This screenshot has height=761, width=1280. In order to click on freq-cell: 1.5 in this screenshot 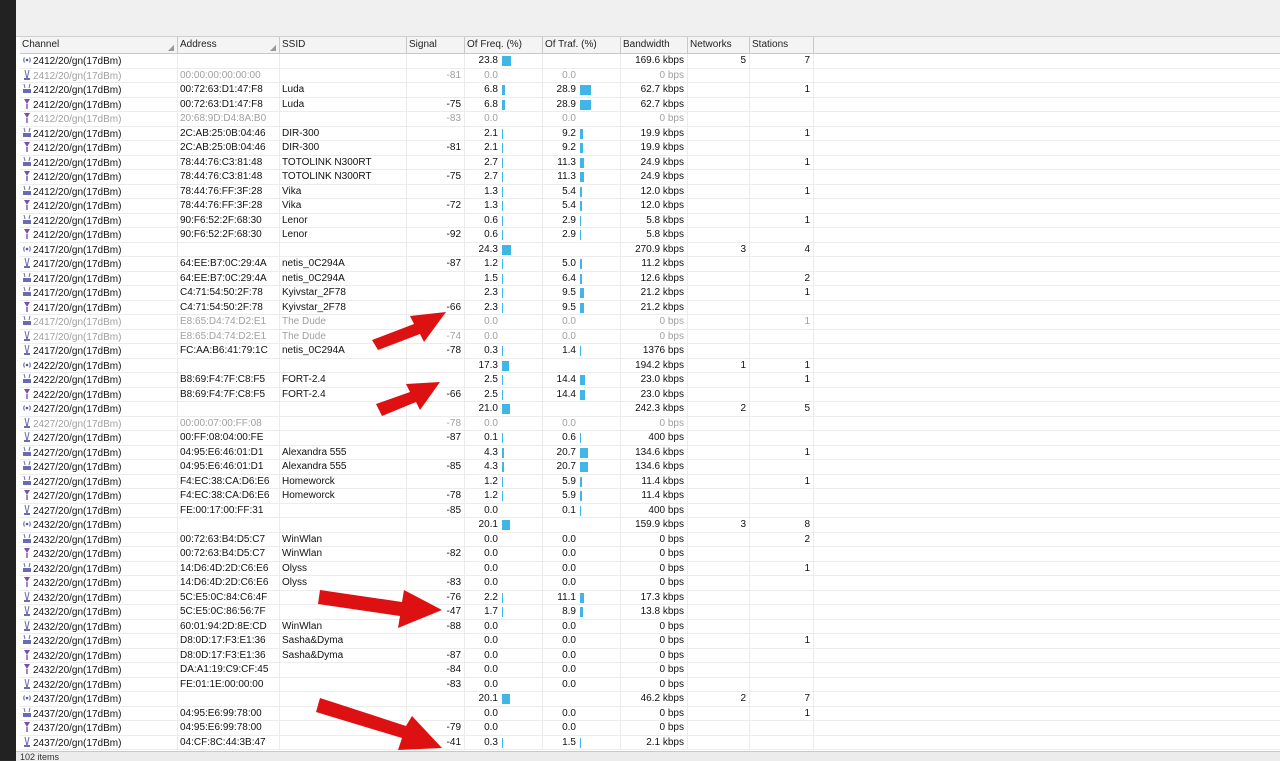, I will do `click(504, 278)`.